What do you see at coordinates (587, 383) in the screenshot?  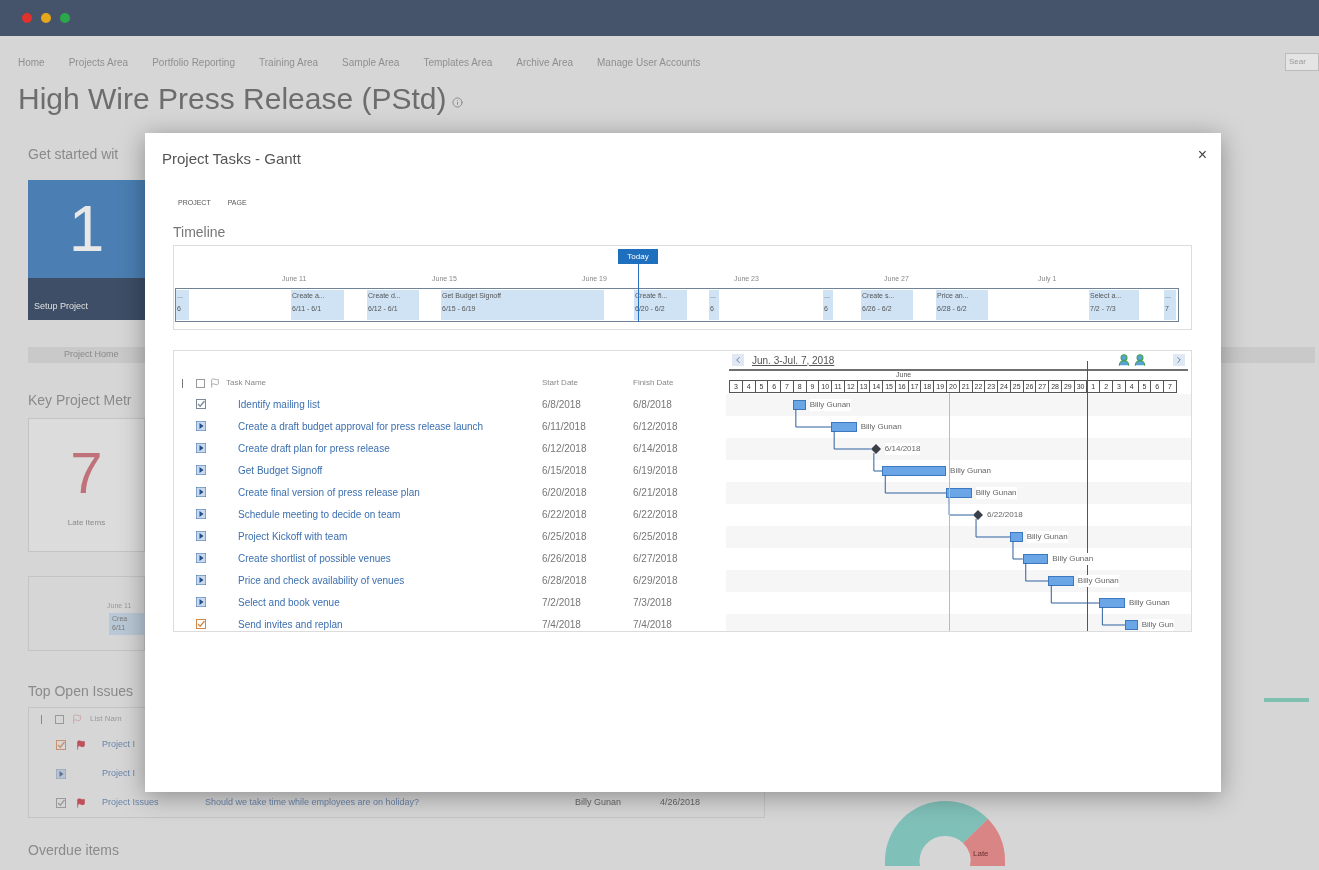 I see `column-header: Start Date` at bounding box center [587, 383].